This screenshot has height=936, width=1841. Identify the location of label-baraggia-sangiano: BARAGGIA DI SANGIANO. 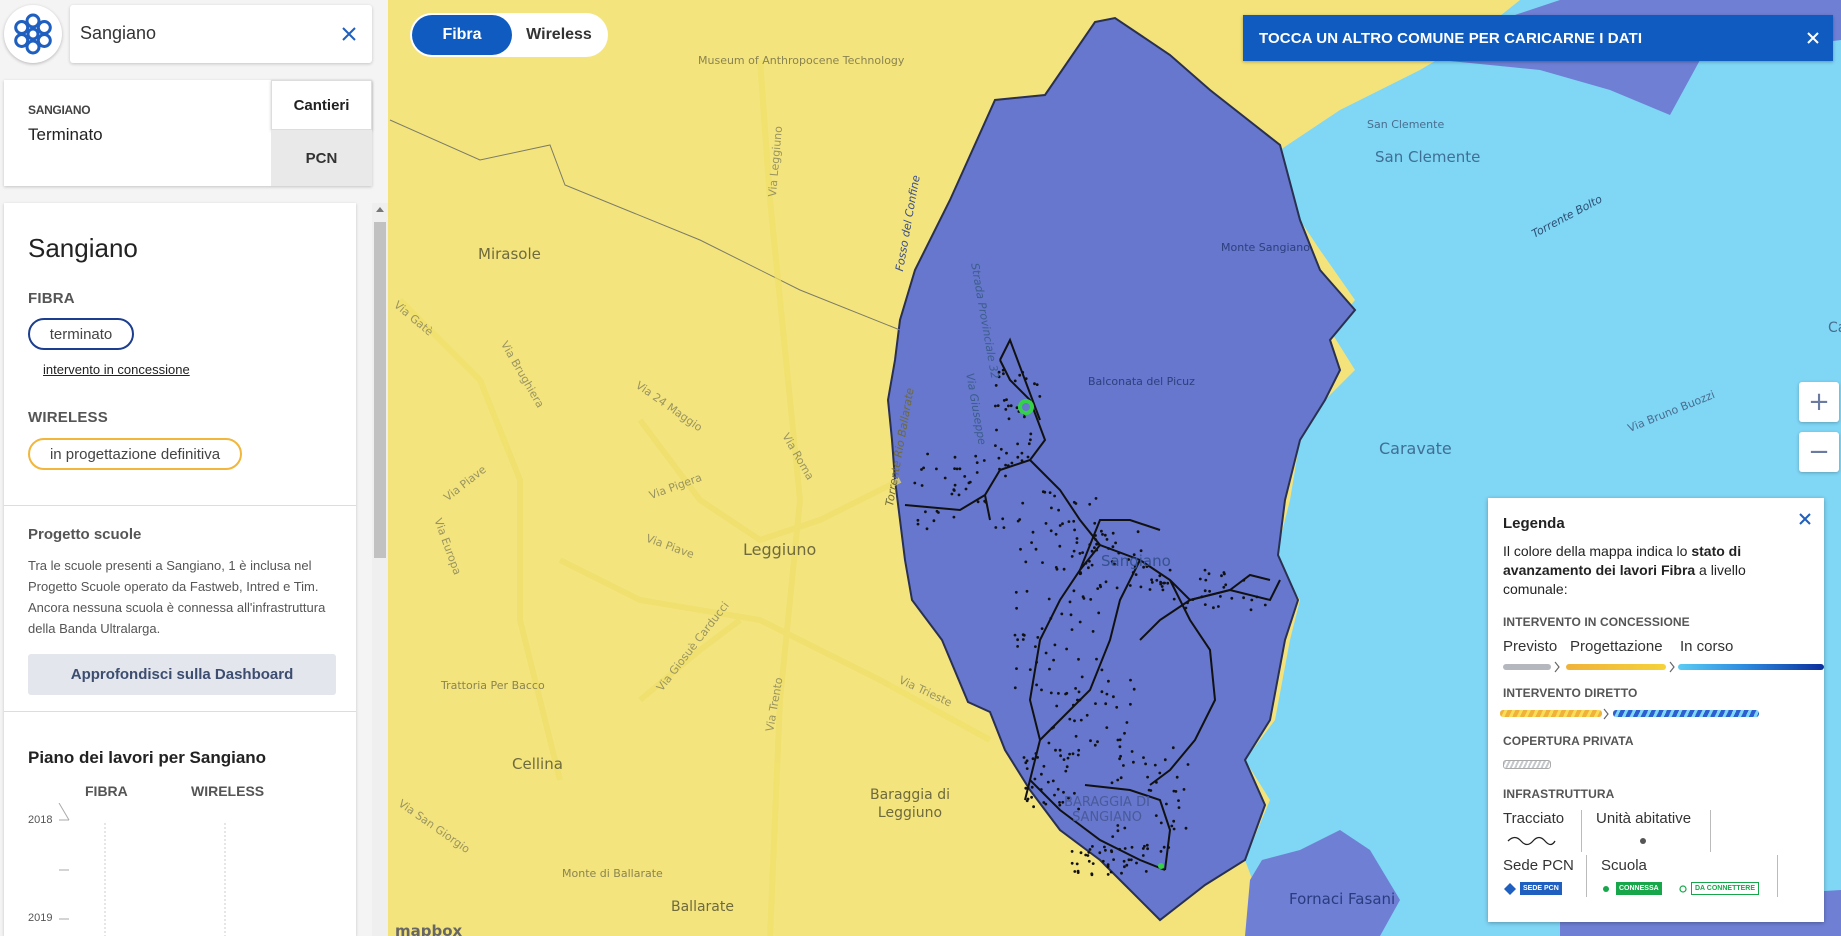
(1107, 810).